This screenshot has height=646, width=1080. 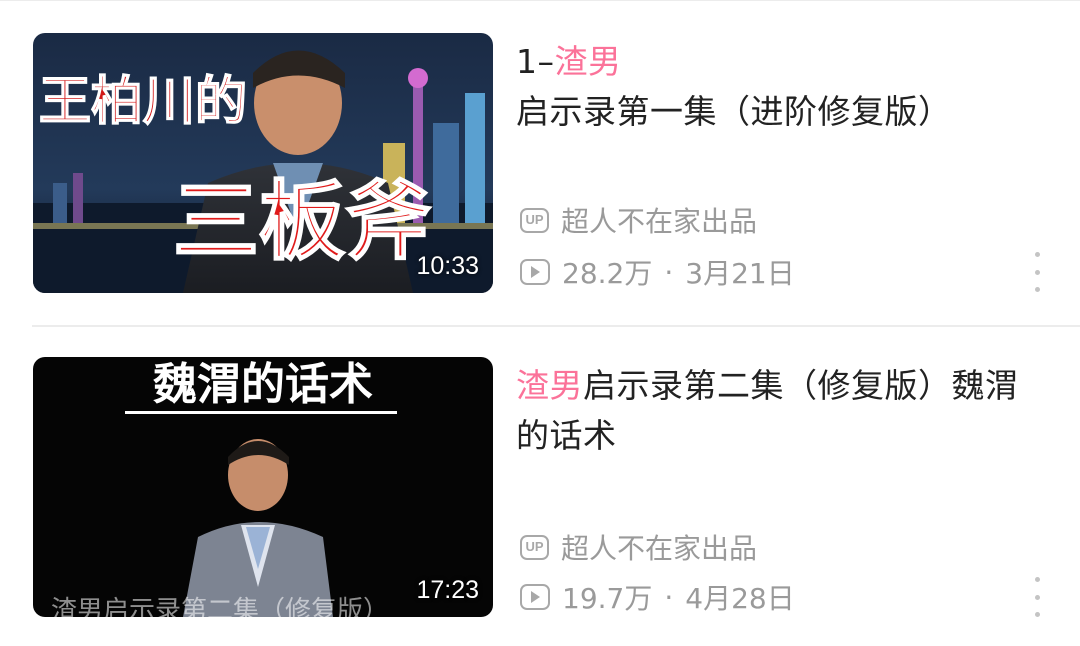 I want to click on video-duration: 10:33, so click(x=447, y=266).